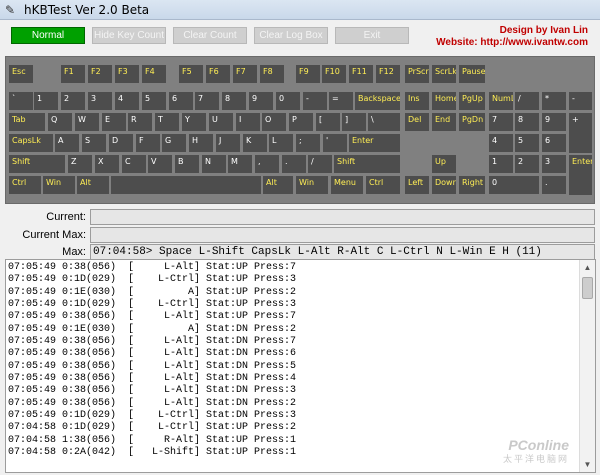  I want to click on key-n: N, so click(214, 164).